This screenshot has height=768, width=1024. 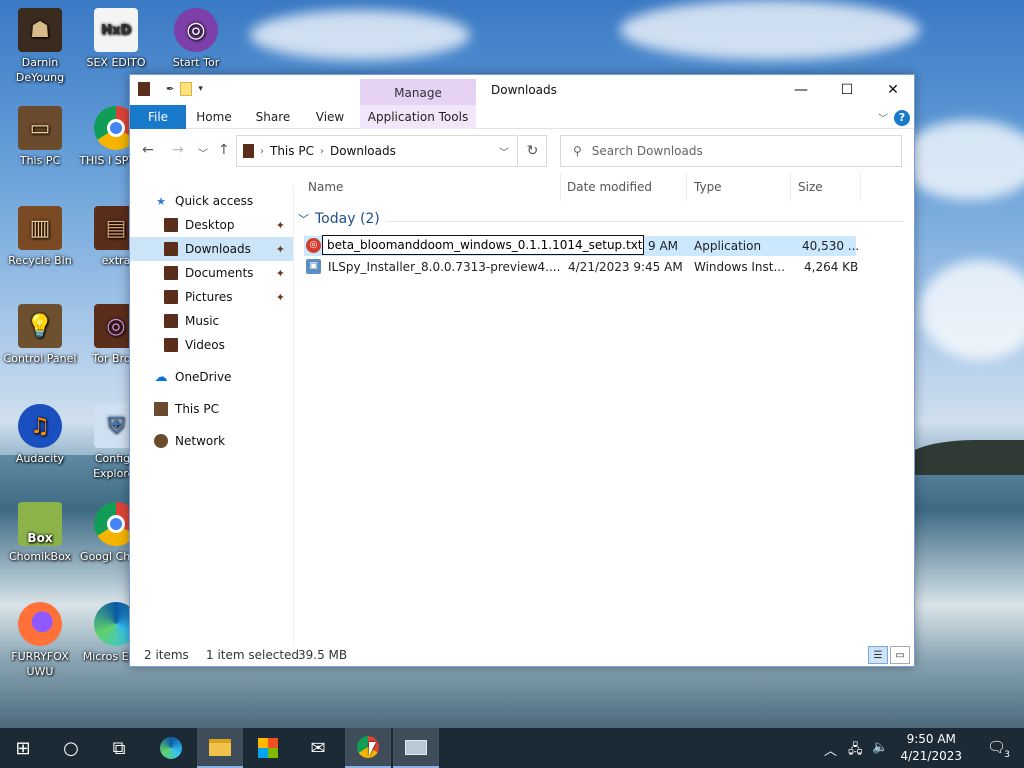 What do you see at coordinates (533, 151) in the screenshot?
I see `refresh-button: ↻` at bounding box center [533, 151].